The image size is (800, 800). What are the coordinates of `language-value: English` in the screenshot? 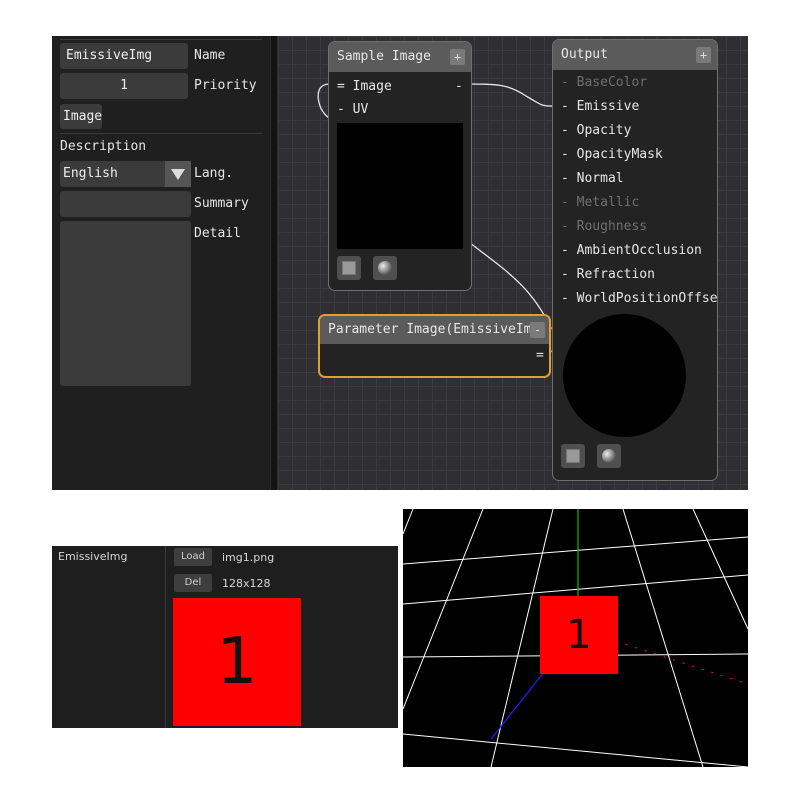 It's located at (90, 173).